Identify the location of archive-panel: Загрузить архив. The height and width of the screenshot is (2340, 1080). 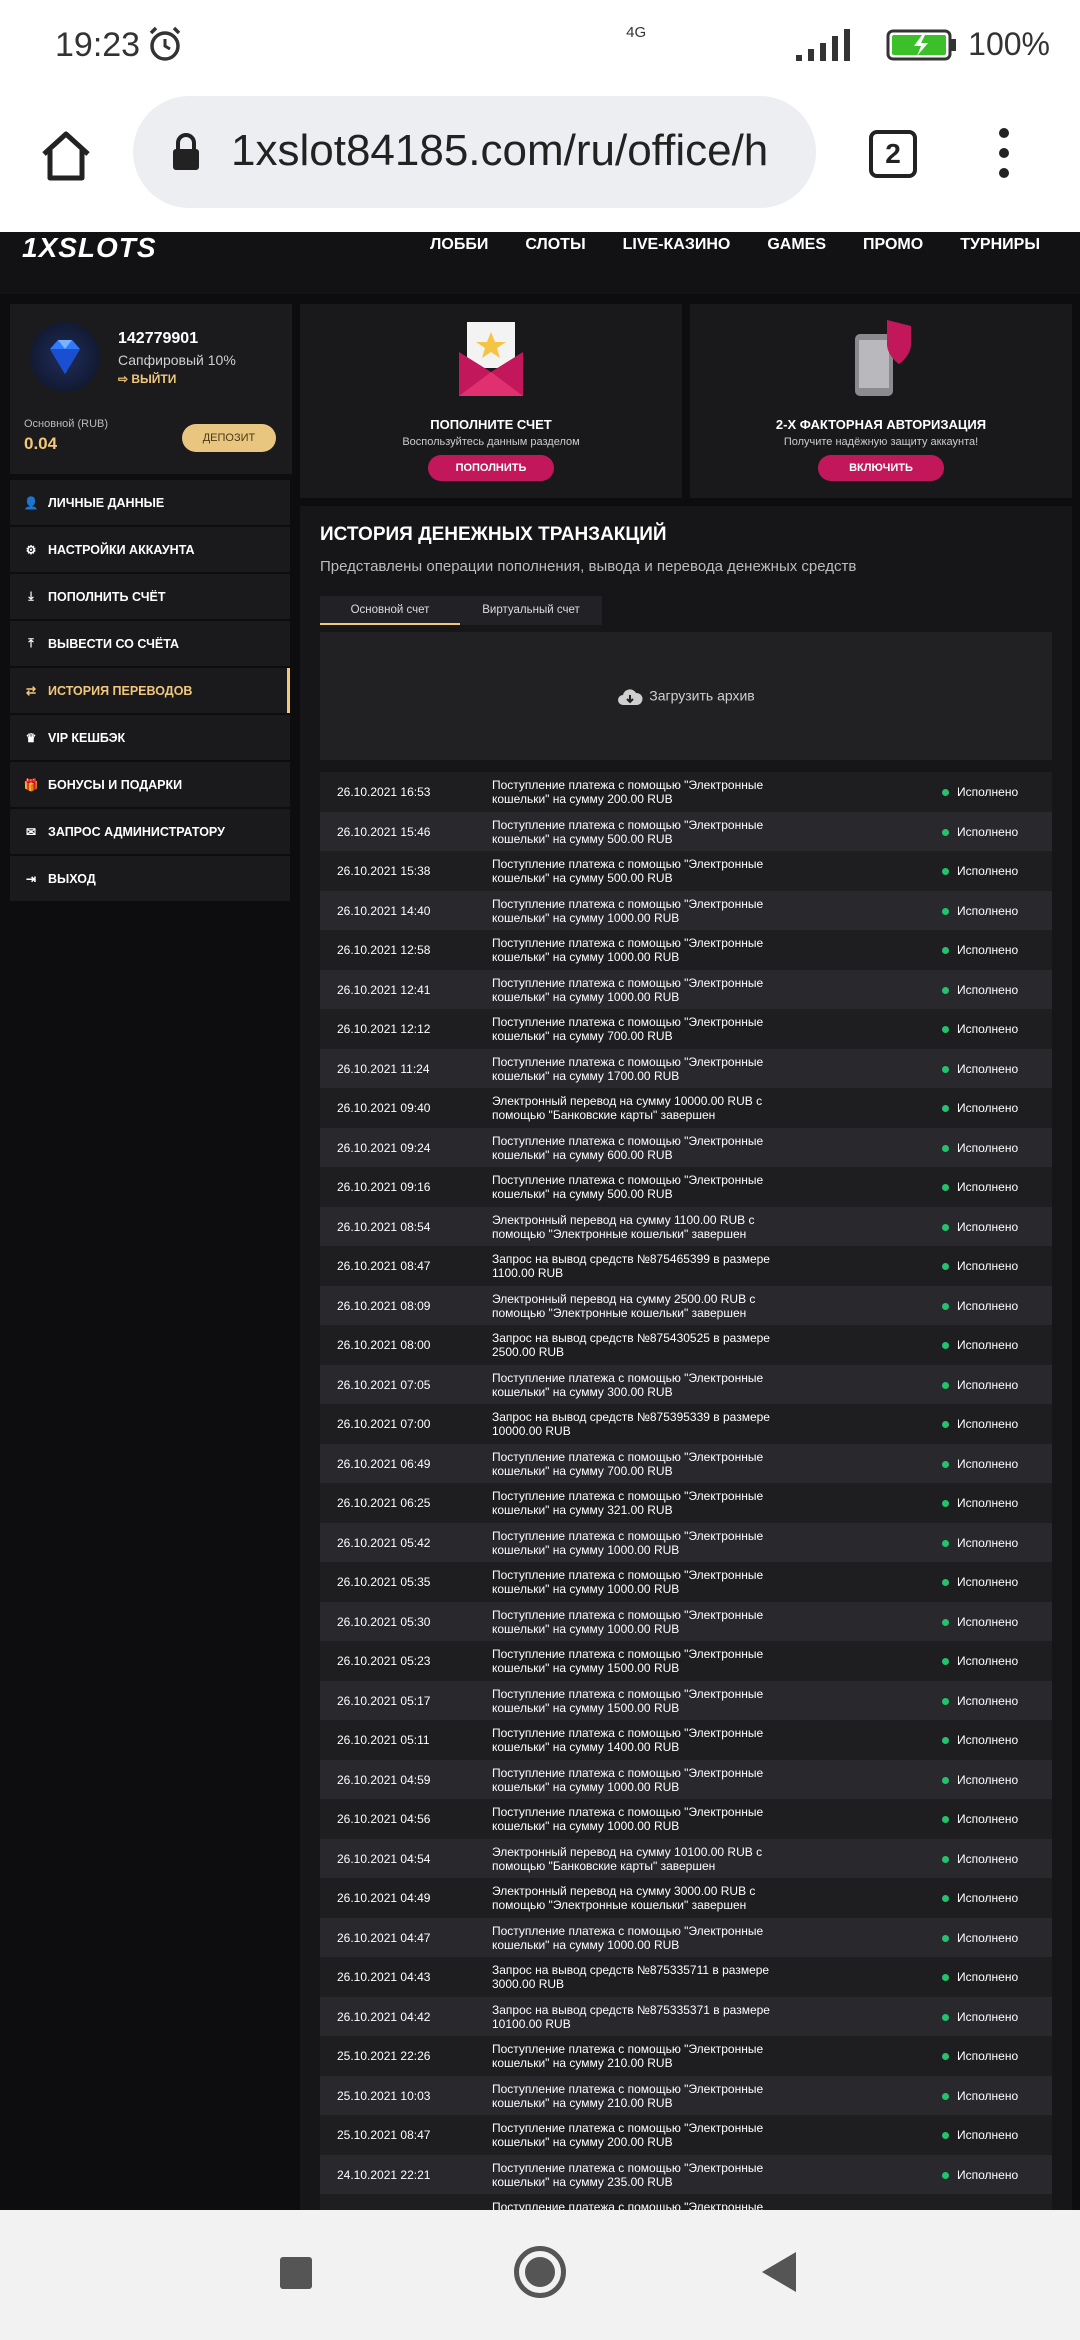
(686, 696).